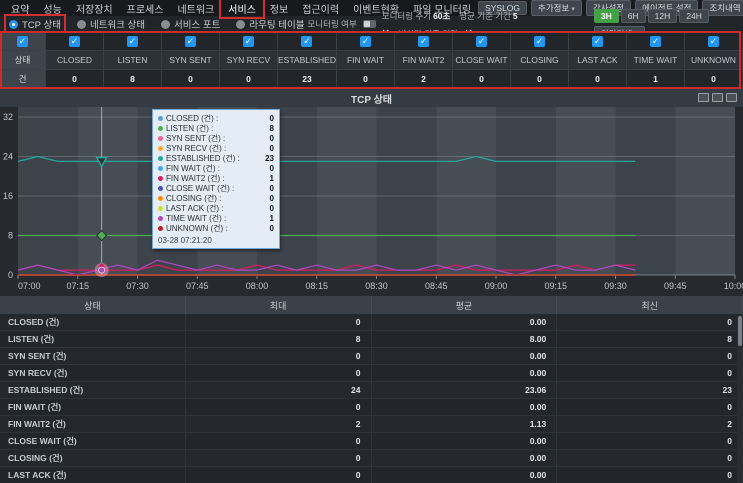  I want to click on table-row-fin-wait: FIN WAIT (건) 0 0.00 0, so click(371, 407).